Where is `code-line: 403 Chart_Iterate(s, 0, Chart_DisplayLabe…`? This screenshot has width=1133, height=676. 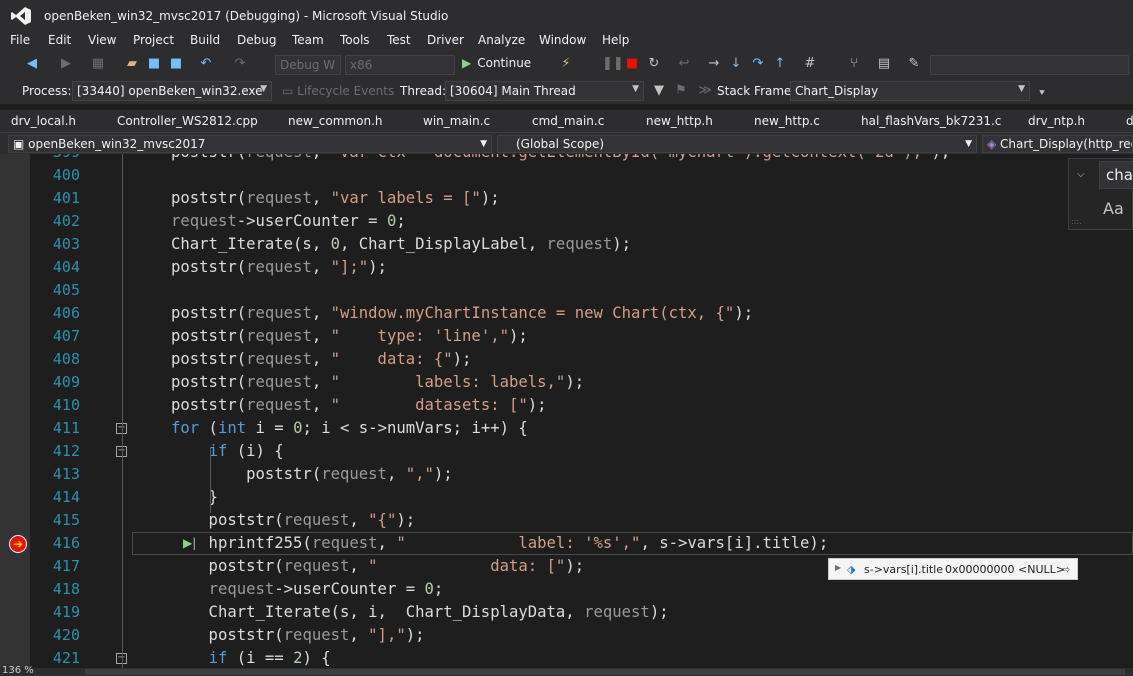 code-line: 403 Chart_Iterate(s, 0, Chart_DisplayLabe… is located at coordinates (566, 244).